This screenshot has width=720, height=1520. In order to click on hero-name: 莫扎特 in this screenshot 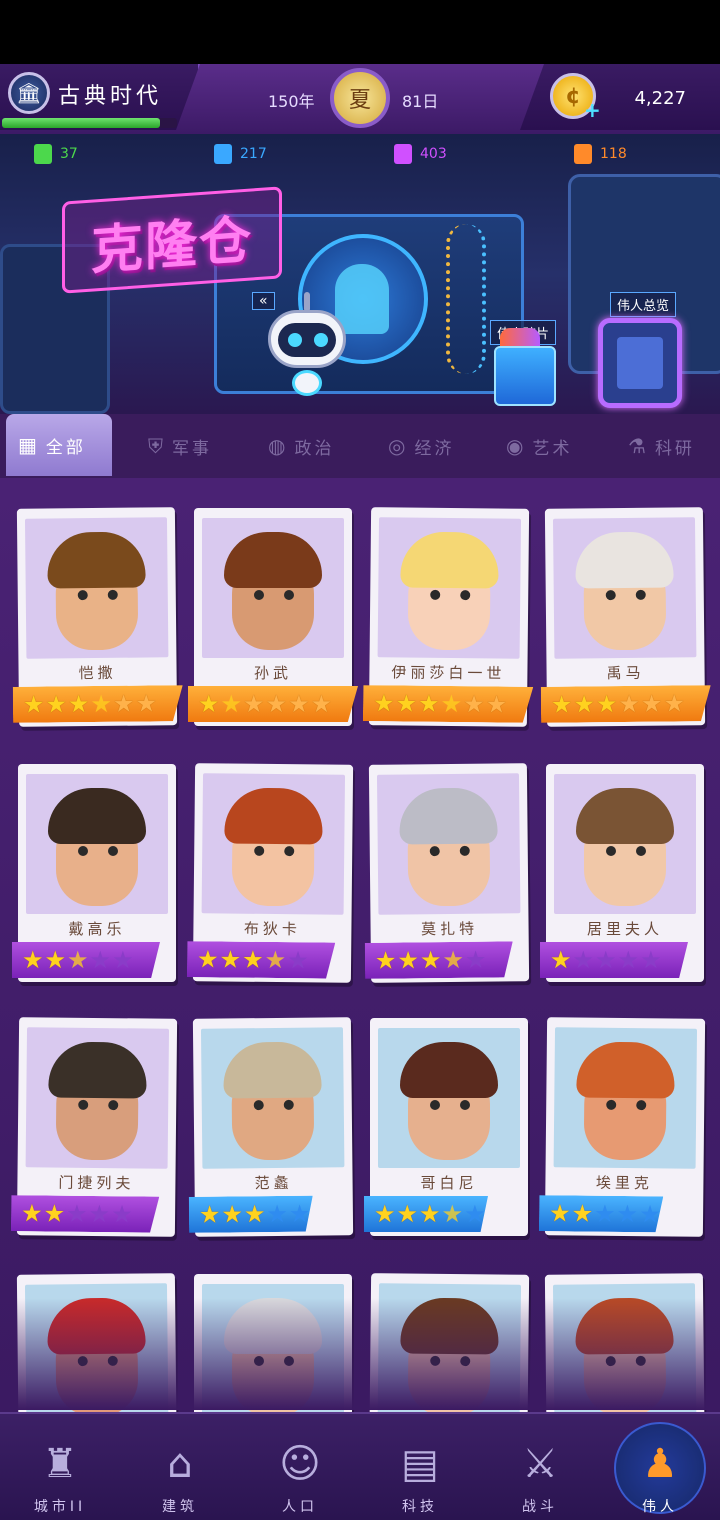, I will do `click(449, 929)`.